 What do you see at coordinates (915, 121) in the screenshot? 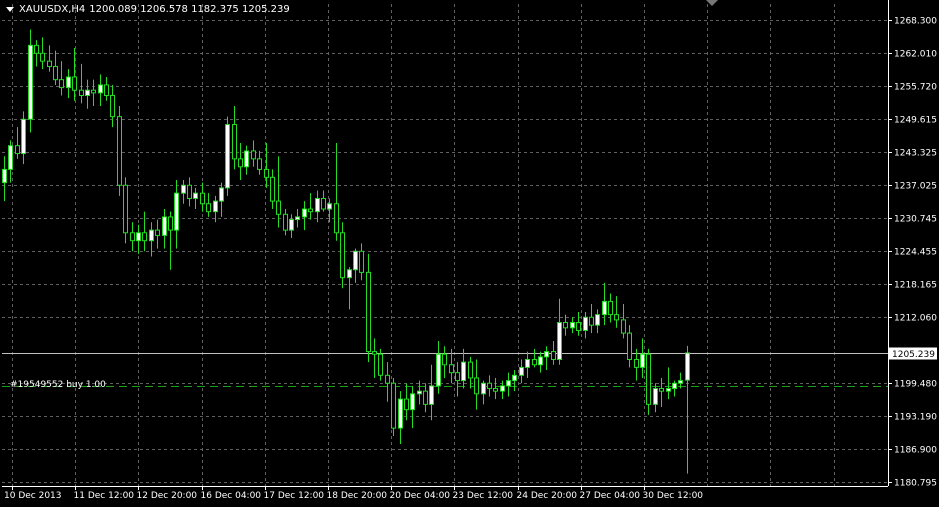
I see `price-tick-label: 1249.615` at bounding box center [915, 121].